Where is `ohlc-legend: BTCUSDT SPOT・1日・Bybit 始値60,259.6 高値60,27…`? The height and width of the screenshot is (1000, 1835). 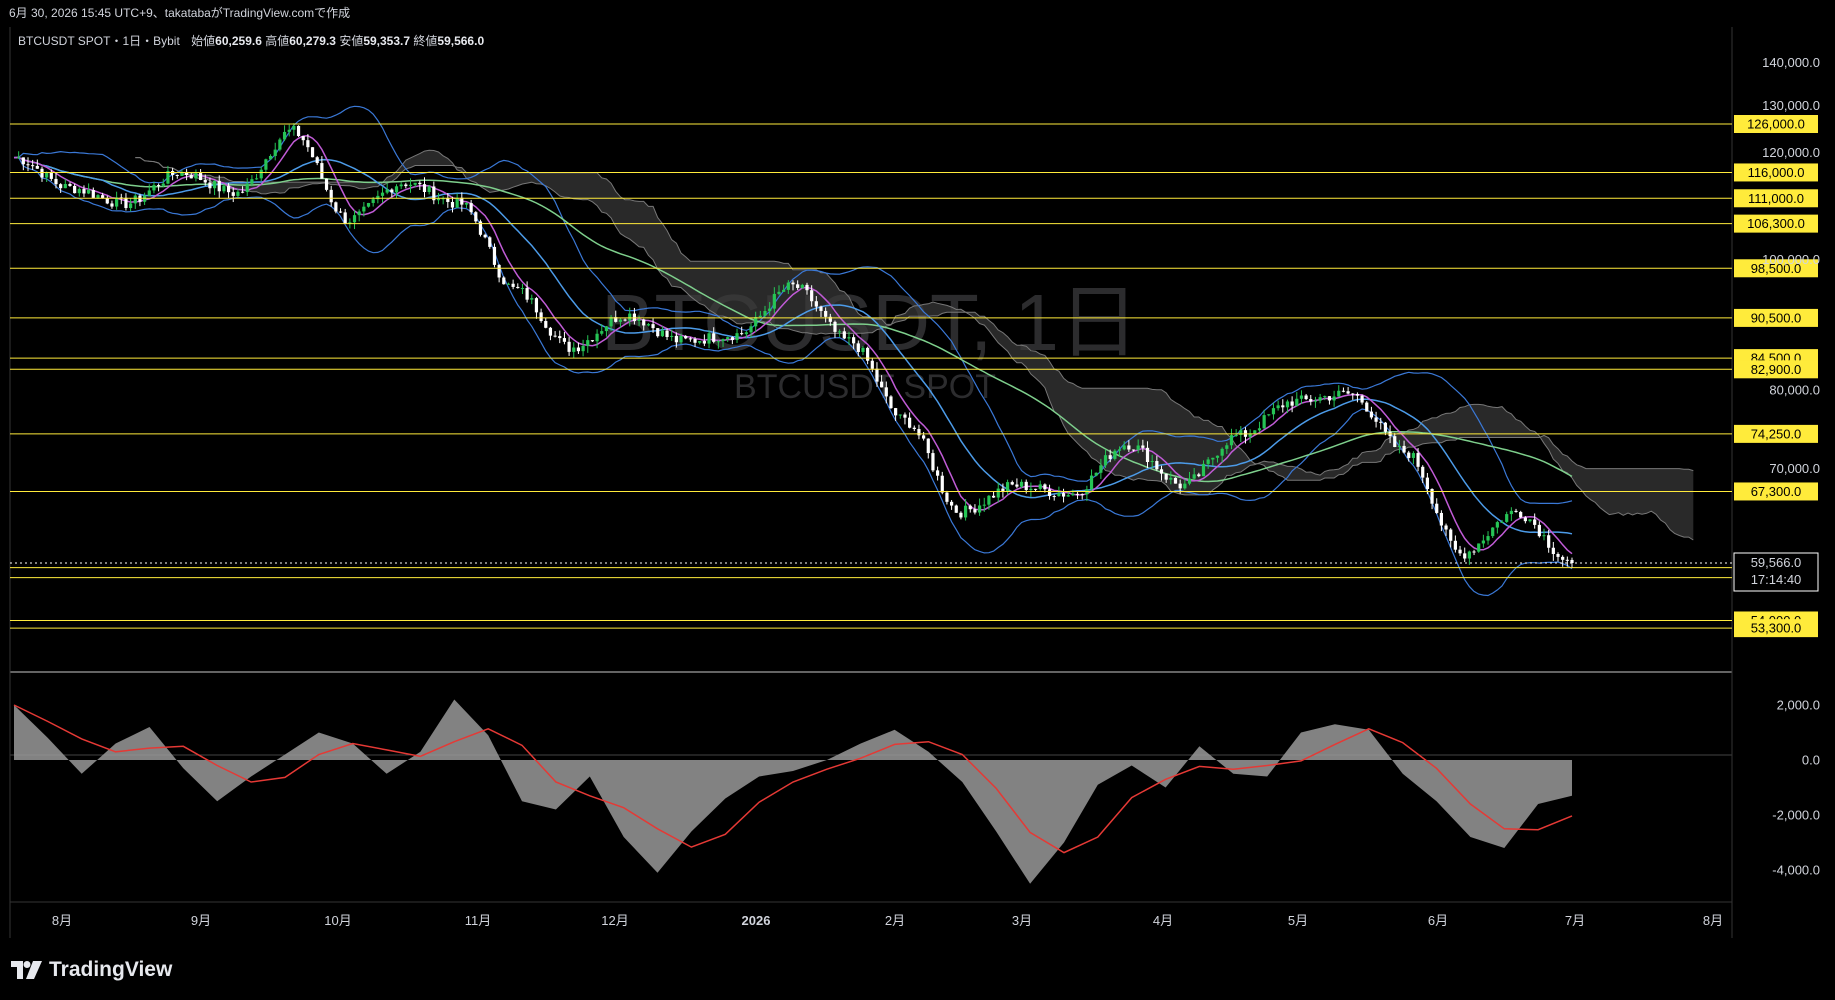
ohlc-legend: BTCUSDT SPOT・1日・Bybit 始値60,259.6 高値60,27… is located at coordinates (251, 40).